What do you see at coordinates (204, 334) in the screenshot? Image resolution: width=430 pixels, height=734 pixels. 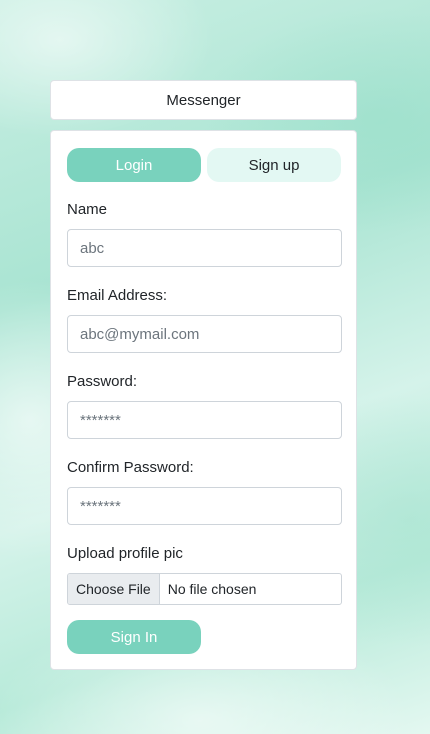 I see `email-input` at bounding box center [204, 334].